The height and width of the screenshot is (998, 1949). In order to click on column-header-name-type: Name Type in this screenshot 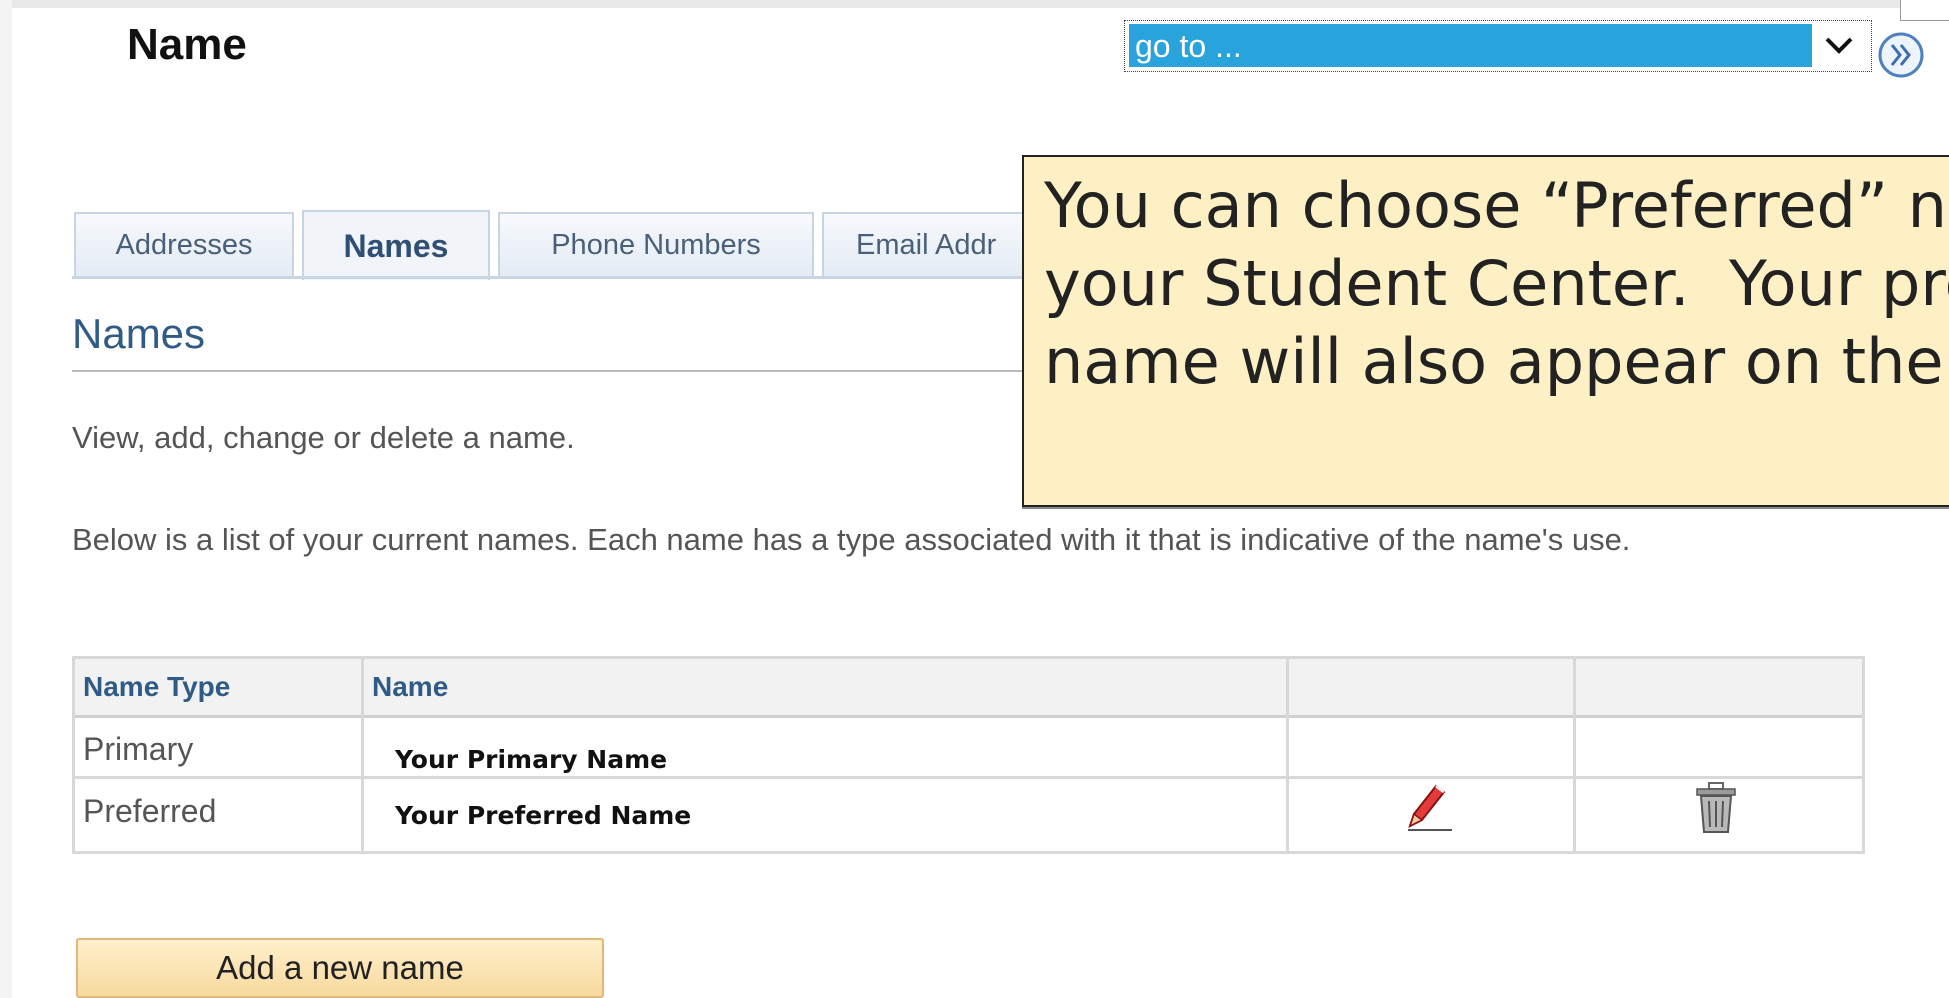, I will do `click(157, 686)`.